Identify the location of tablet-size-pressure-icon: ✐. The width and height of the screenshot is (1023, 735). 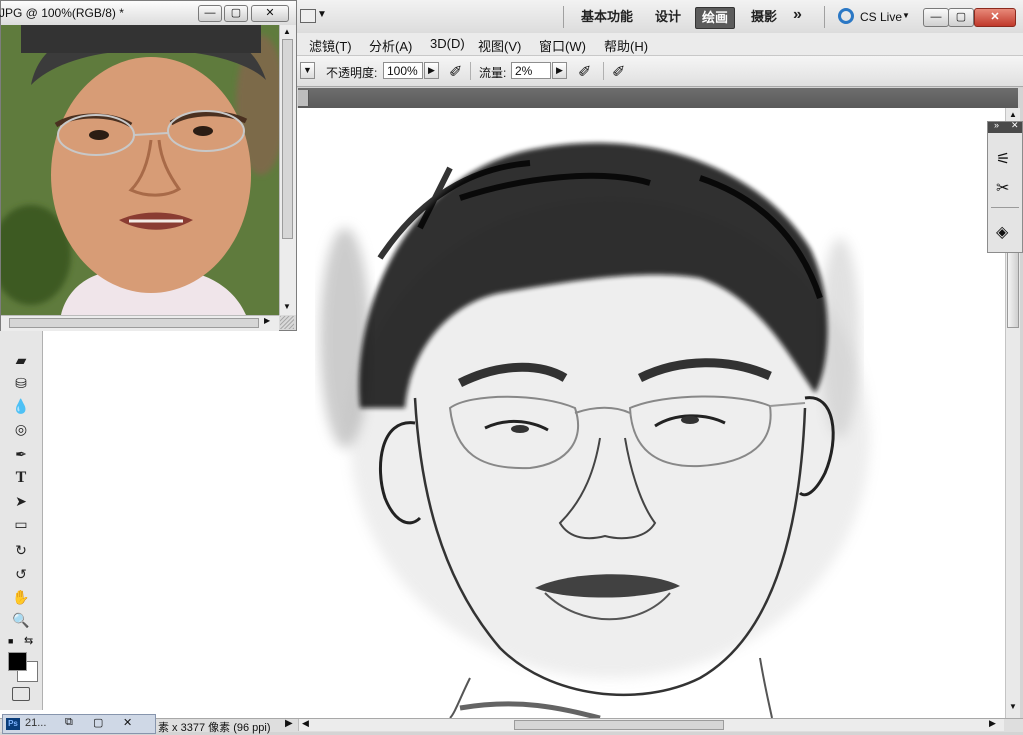
(618, 72).